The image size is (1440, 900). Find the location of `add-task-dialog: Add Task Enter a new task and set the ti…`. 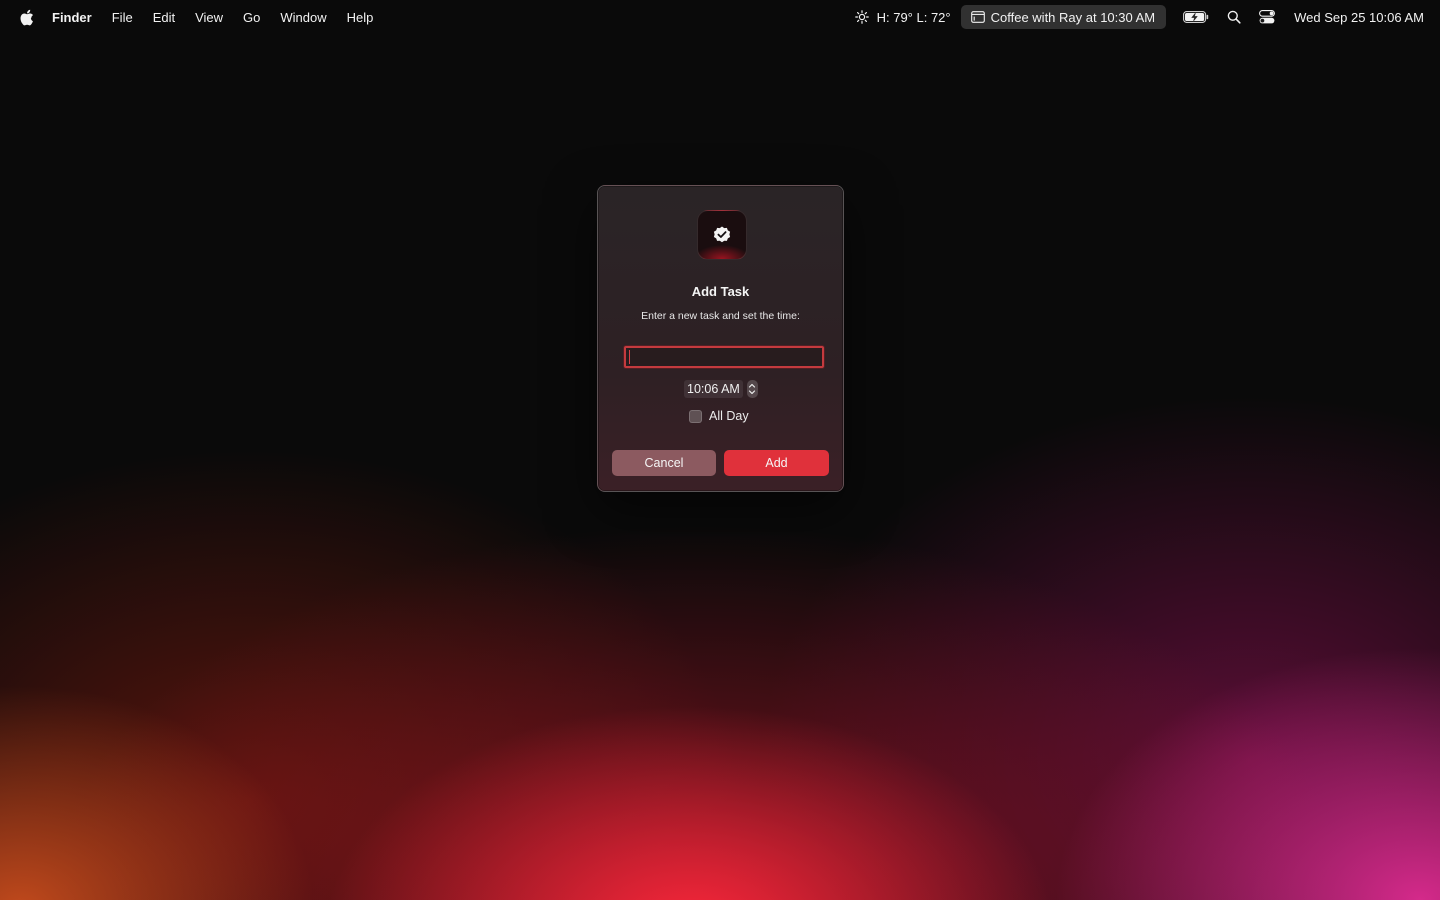

add-task-dialog: Add Task Enter a new task and set the ti… is located at coordinates (720, 338).